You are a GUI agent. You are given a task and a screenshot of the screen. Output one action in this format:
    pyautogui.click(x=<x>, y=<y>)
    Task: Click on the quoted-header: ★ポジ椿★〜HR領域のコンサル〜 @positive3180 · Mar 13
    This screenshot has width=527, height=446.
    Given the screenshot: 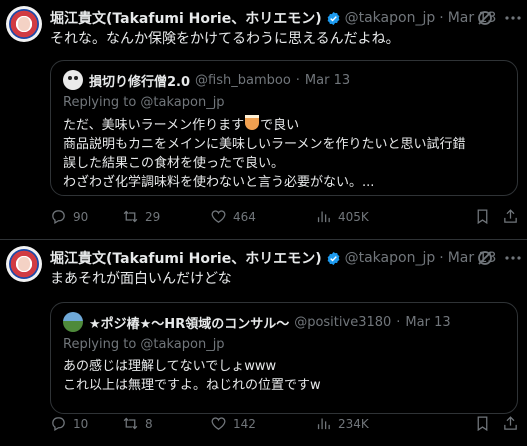 What is the action you would take?
    pyautogui.click(x=257, y=322)
    